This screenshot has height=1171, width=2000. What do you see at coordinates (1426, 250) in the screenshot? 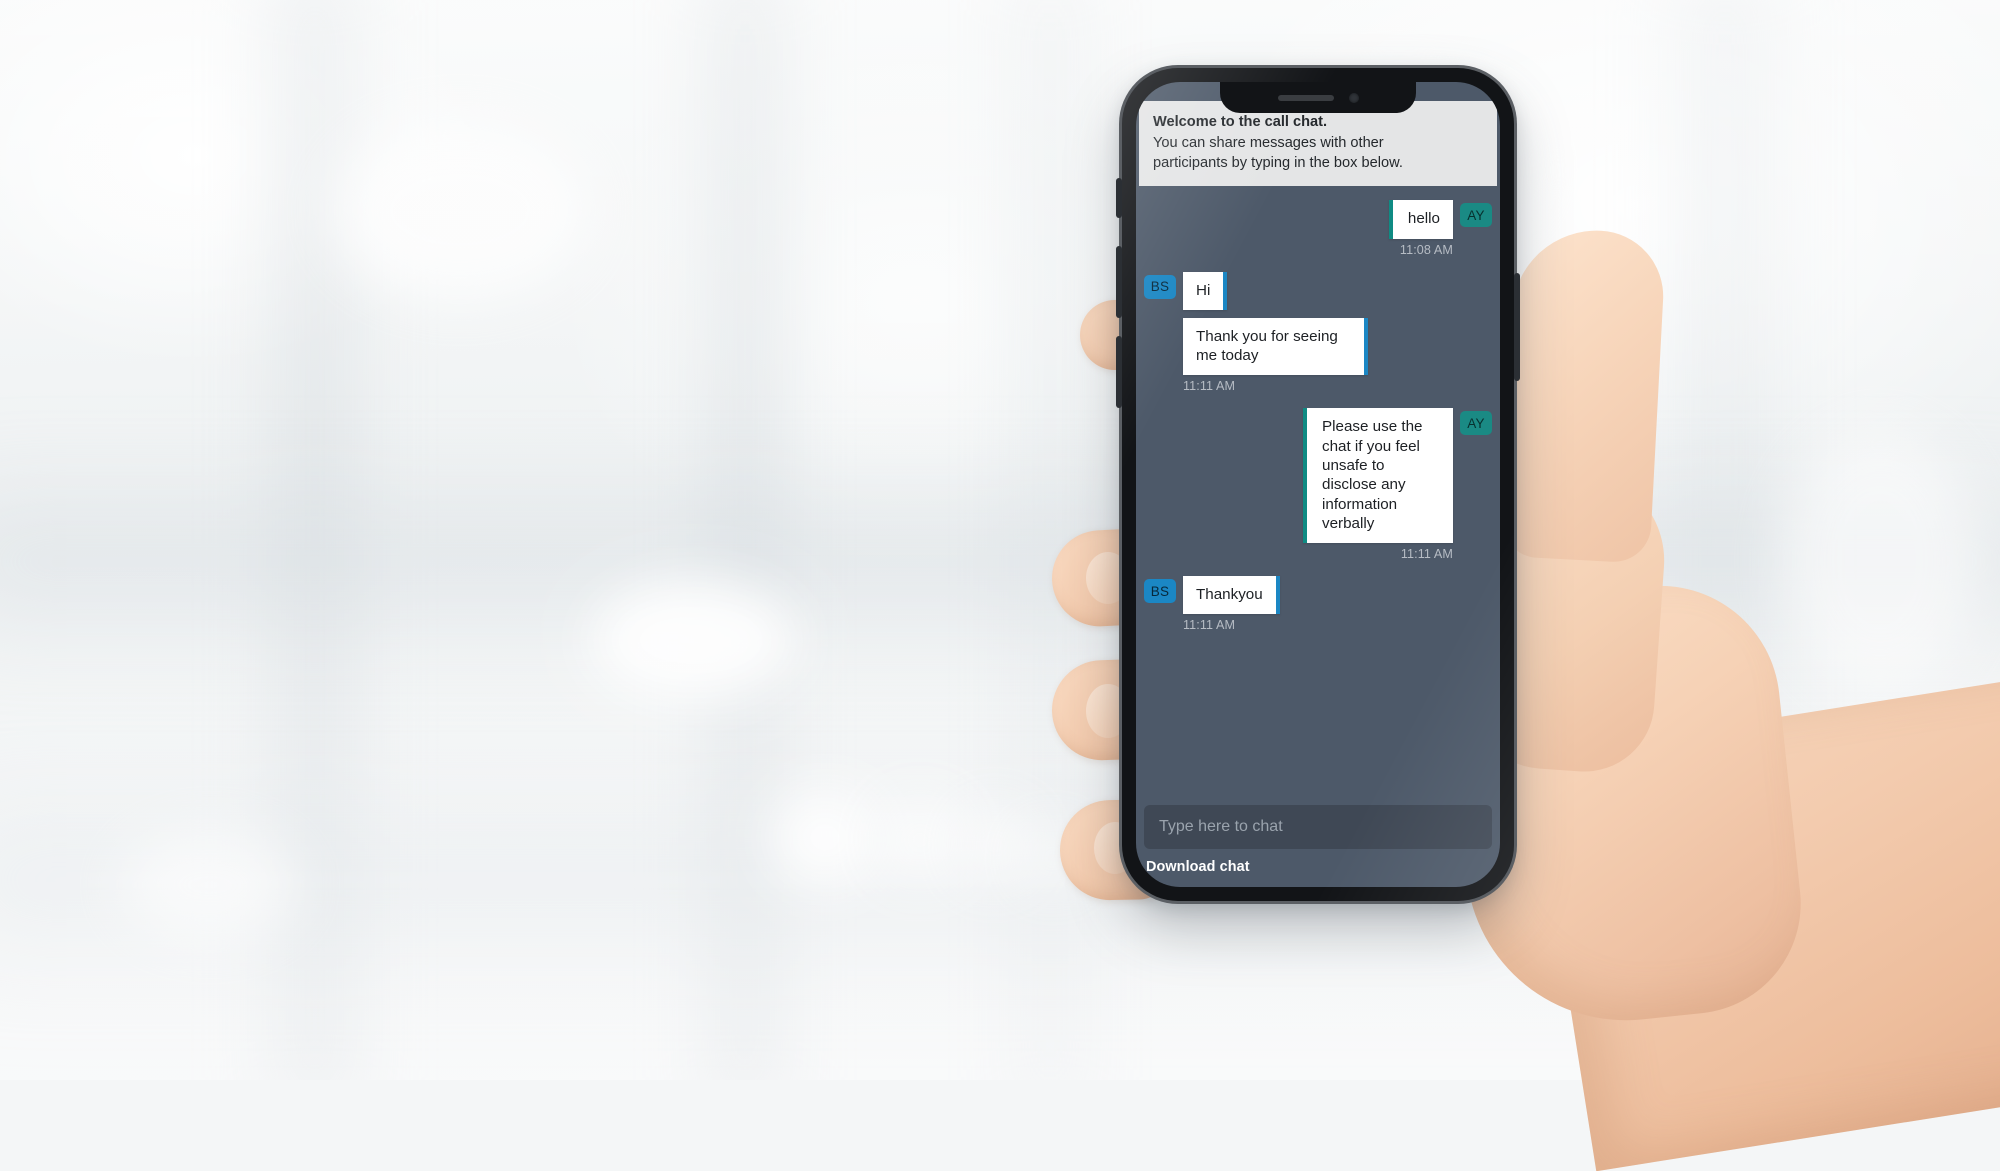
I see `message-timestamp: 11:08 AM` at bounding box center [1426, 250].